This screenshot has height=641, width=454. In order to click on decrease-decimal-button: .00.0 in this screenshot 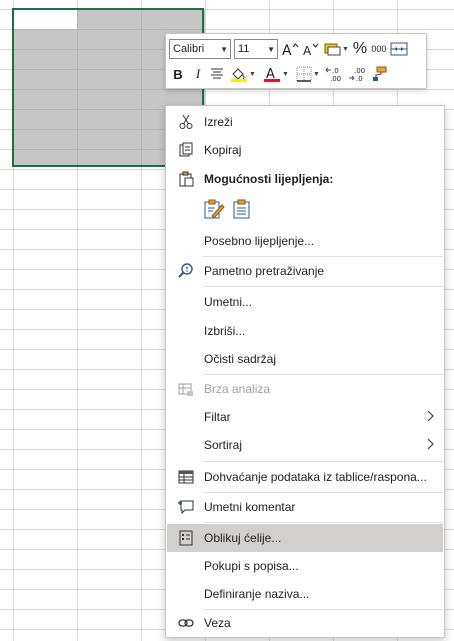, I will do `click(358, 74)`.